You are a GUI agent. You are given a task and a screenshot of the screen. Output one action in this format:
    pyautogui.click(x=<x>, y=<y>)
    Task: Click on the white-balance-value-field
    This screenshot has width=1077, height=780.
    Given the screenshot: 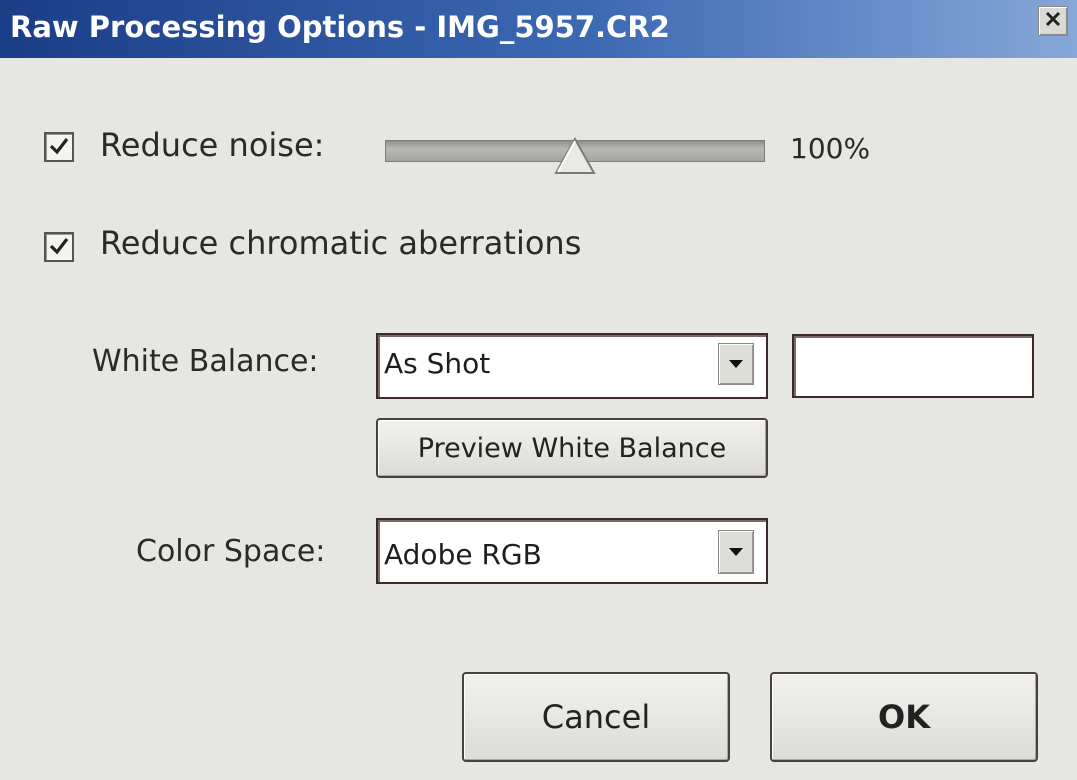 What is the action you would take?
    pyautogui.click(x=913, y=366)
    